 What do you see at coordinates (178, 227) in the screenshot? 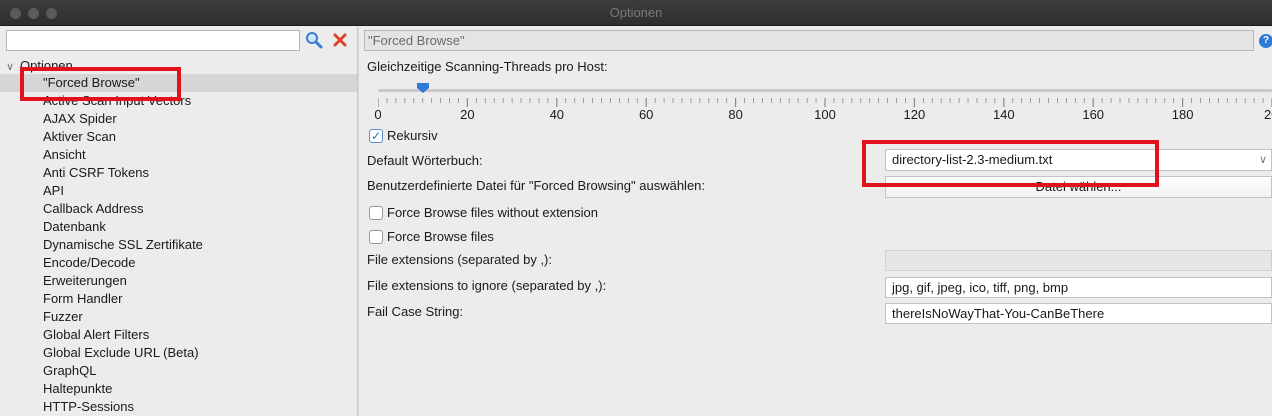
I see `tree-item-datenbank: Datenbank` at bounding box center [178, 227].